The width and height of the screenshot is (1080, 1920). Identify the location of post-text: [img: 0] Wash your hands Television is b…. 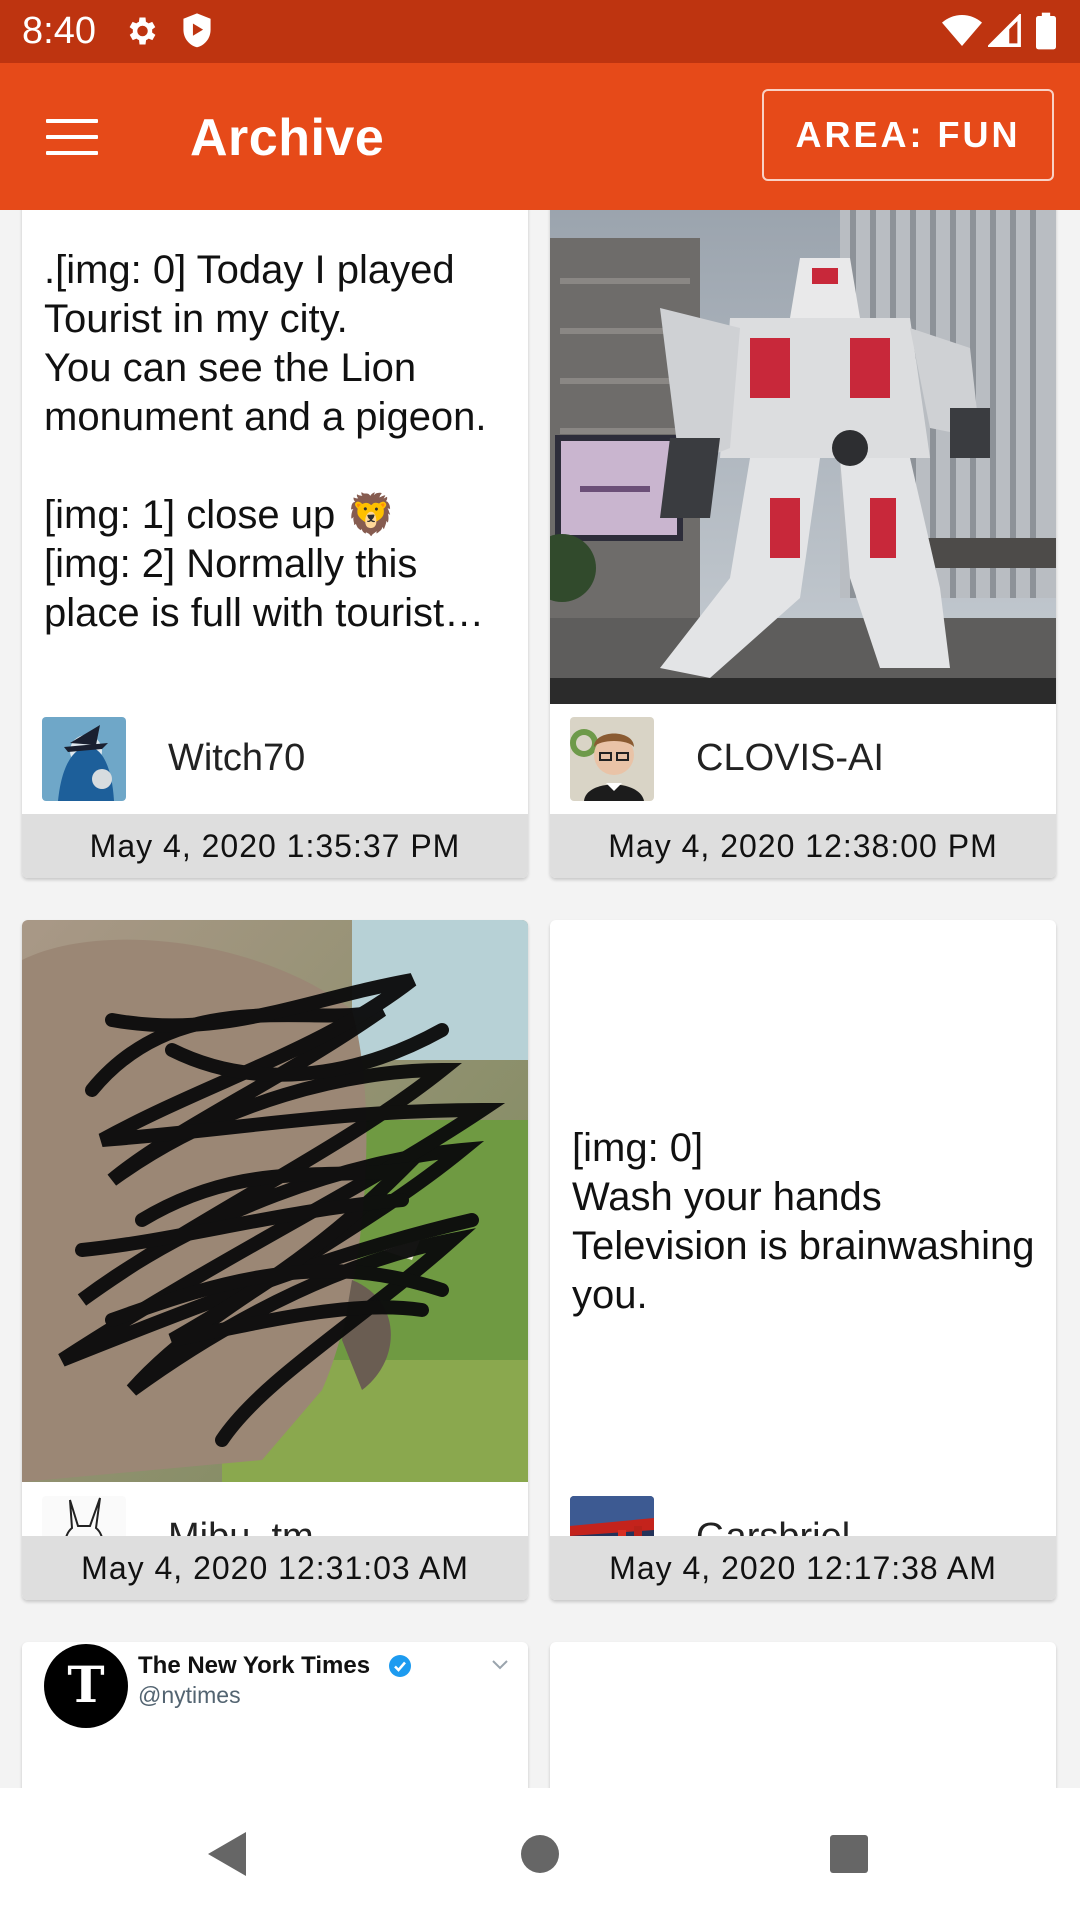
(803, 1221).